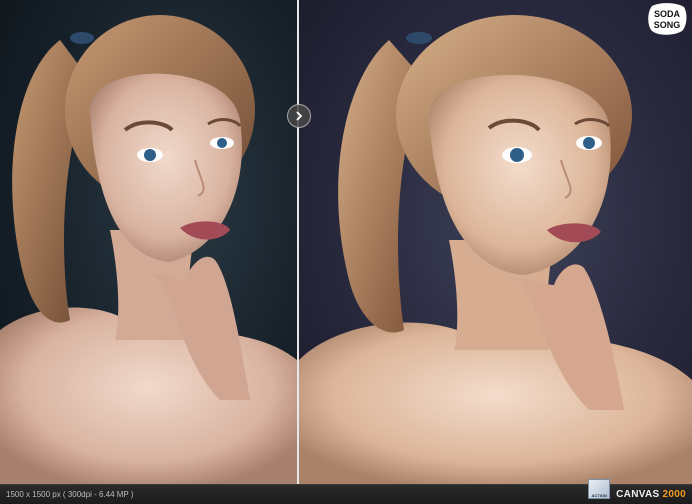  What do you see at coordinates (297, 494) in the screenshot?
I see `image-info-text: 1500 x 1500 px ( 300dpi - 6.44 MP )` at bounding box center [297, 494].